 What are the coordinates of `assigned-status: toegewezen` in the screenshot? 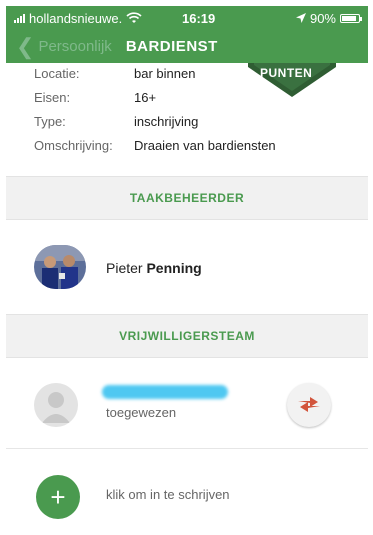 It's located at (141, 412).